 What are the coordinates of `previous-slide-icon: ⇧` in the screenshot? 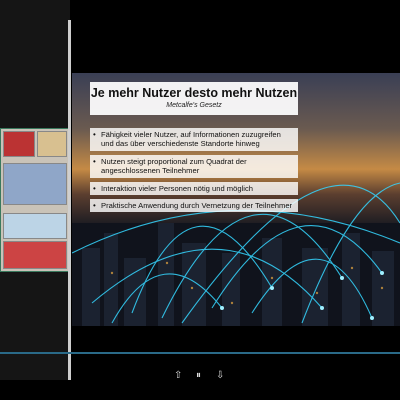 It's located at (178, 375).